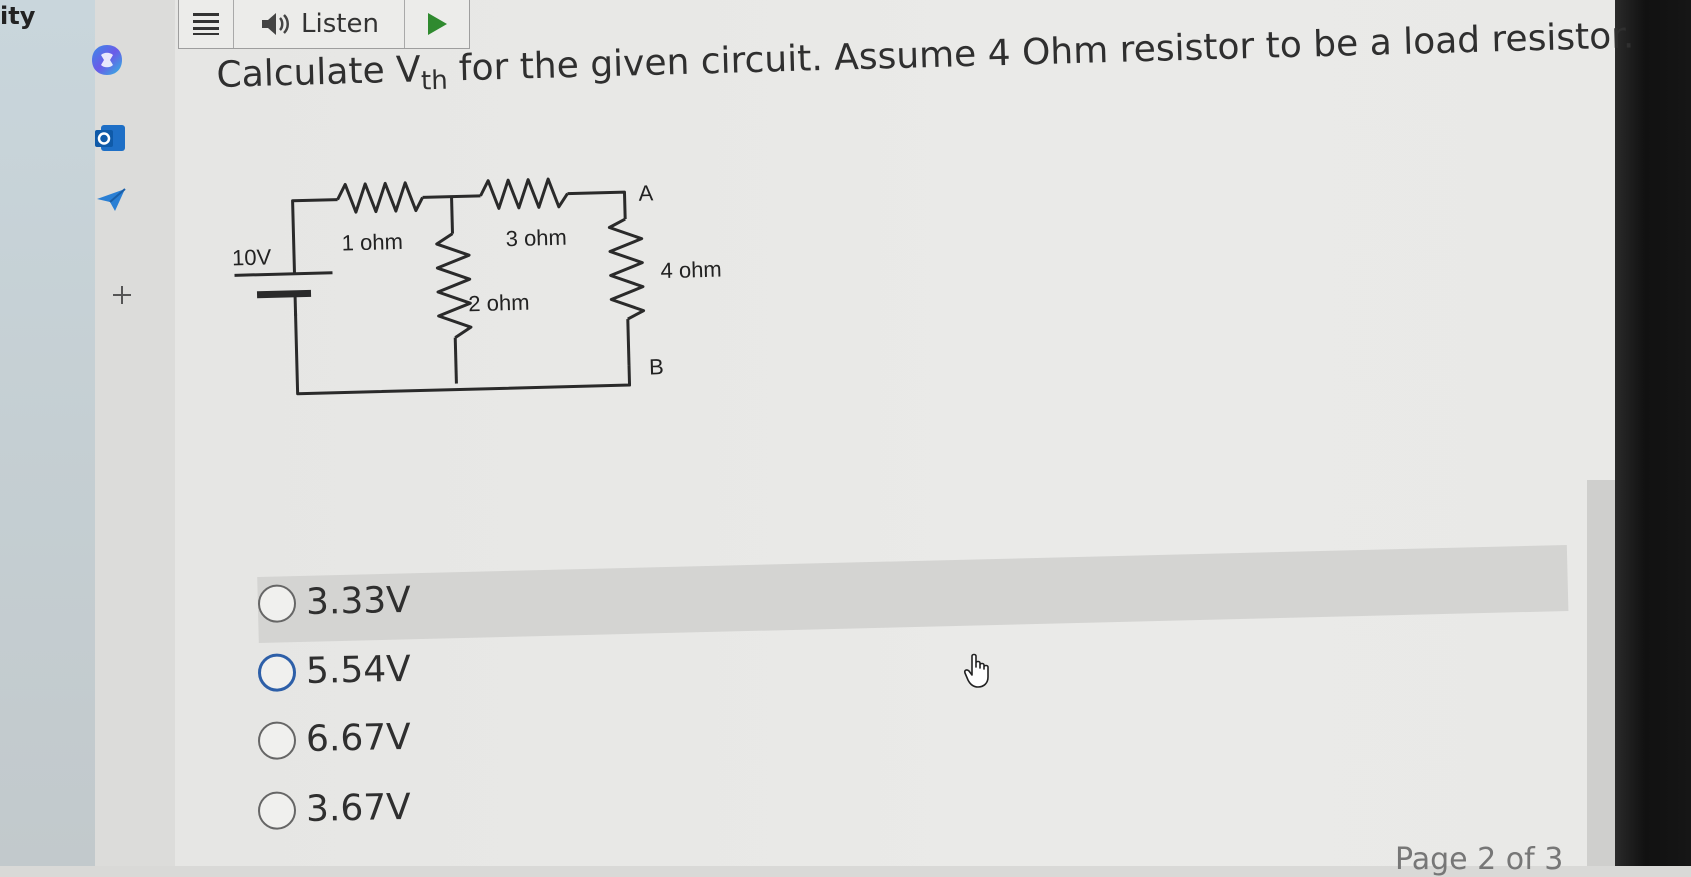 The height and width of the screenshot is (877, 1691). I want to click on background-app-strip: ity, so click(47, 433).